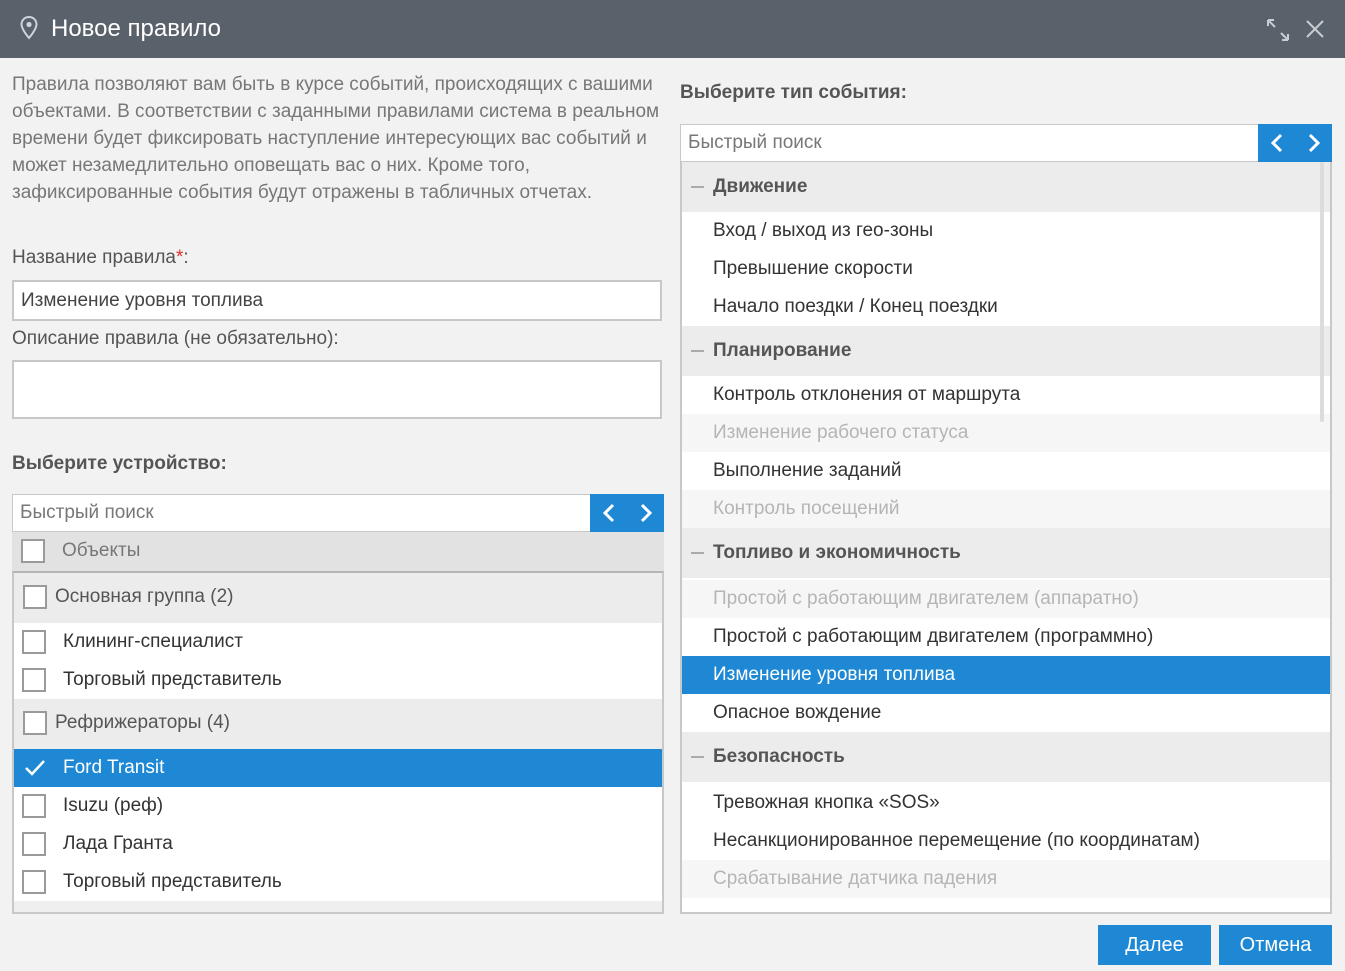 The width and height of the screenshot is (1345, 971). I want to click on group-label: Основная группа (2), so click(144, 596).